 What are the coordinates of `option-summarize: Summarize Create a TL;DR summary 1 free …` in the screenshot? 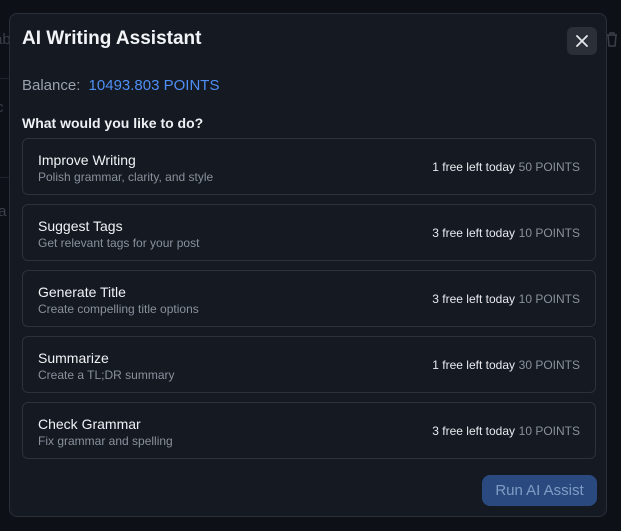 It's located at (309, 364).